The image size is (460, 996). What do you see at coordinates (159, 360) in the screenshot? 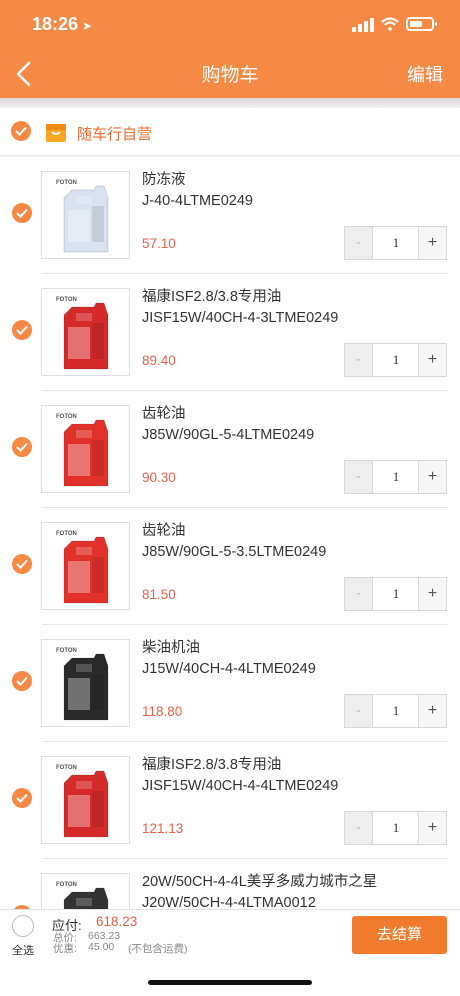
I see `product-price: 89.40` at bounding box center [159, 360].